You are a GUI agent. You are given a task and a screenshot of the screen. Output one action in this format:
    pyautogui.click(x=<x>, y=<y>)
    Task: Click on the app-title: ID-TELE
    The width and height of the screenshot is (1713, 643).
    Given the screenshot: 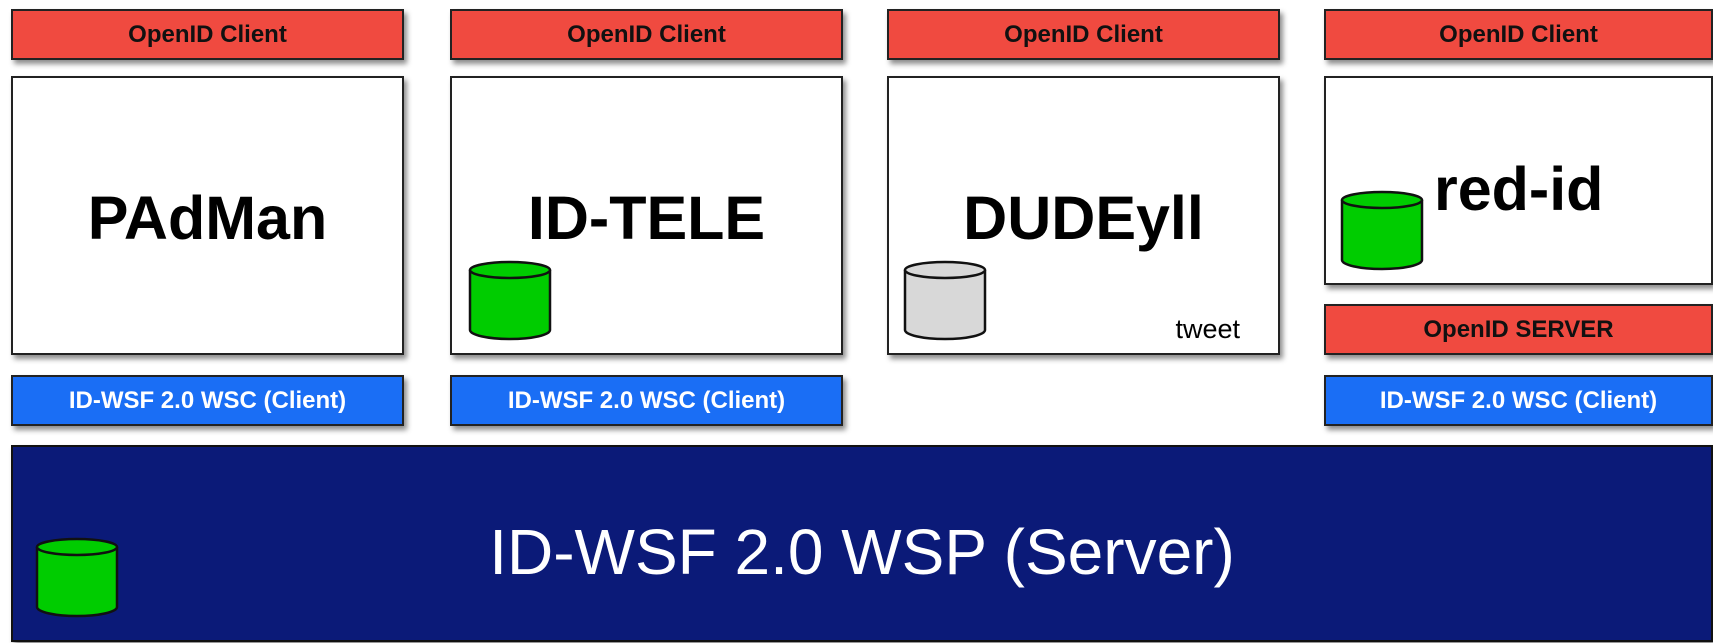 What is the action you would take?
    pyautogui.click(x=646, y=218)
    